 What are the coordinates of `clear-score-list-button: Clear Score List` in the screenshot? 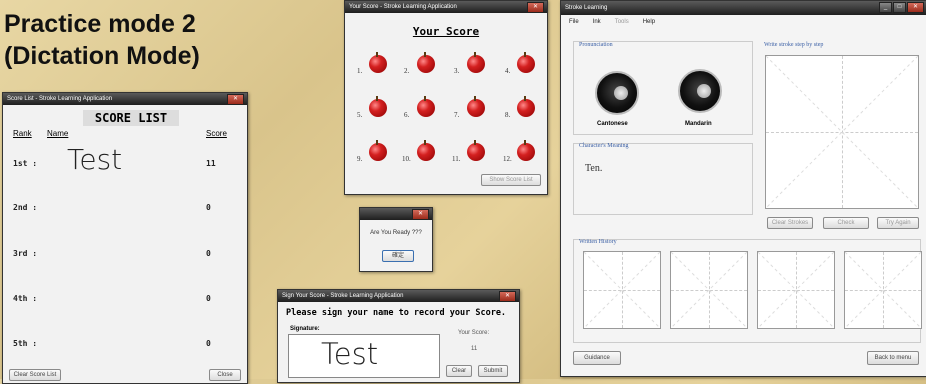 It's located at (35, 375).